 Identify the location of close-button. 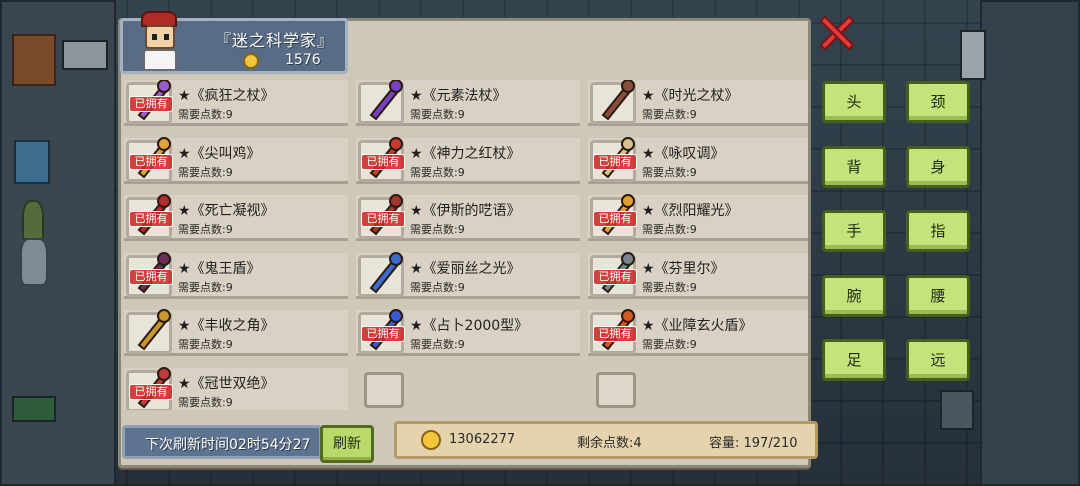
(836, 32).